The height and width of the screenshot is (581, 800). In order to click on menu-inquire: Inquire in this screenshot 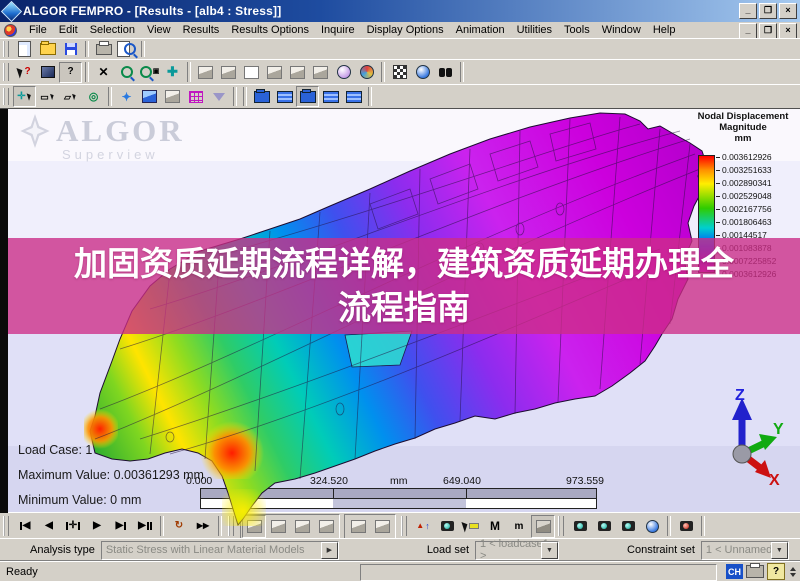, I will do `click(338, 30)`.